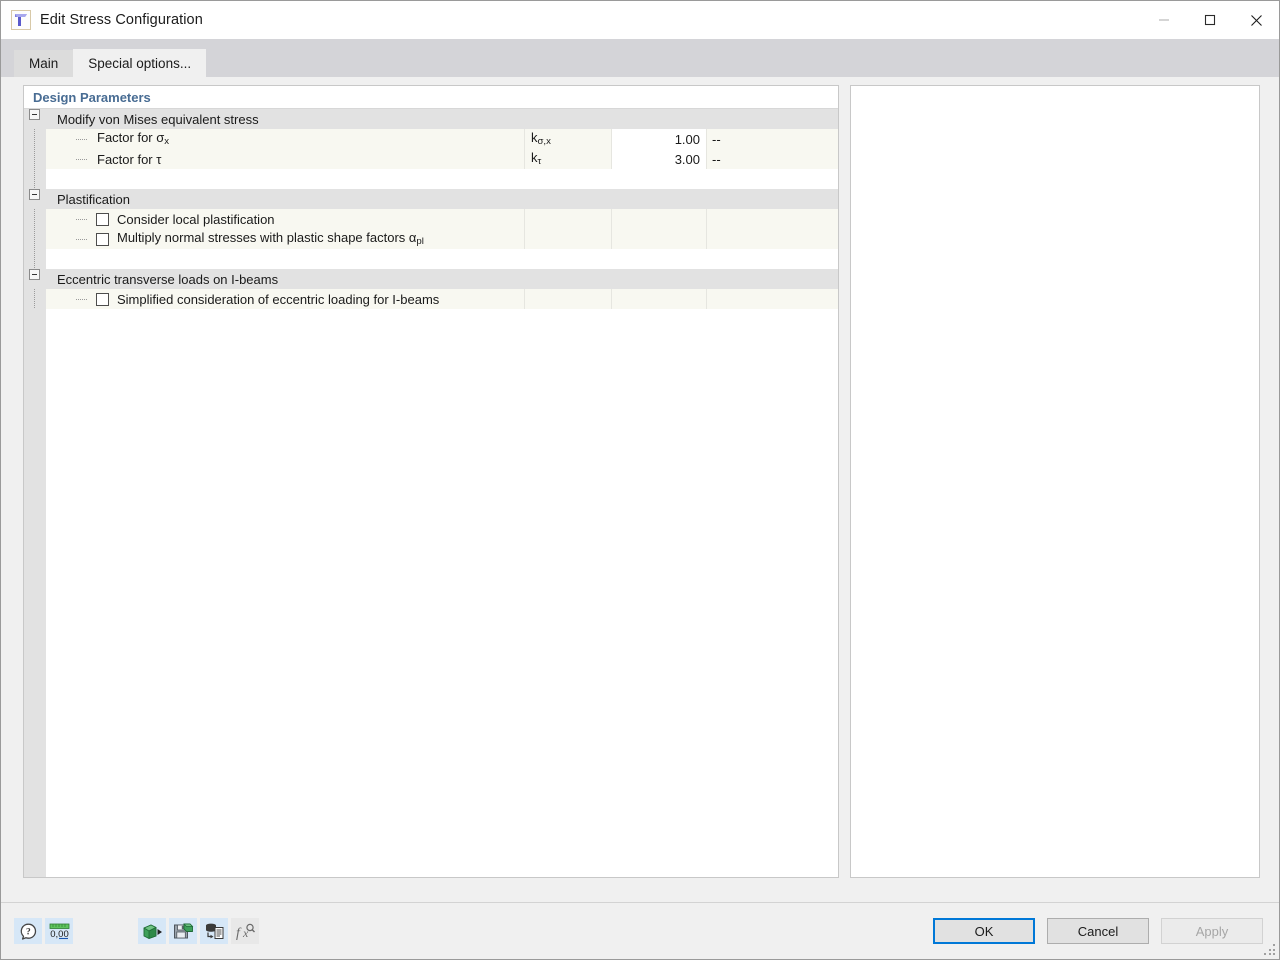 The image size is (1280, 960). Describe the element at coordinates (1164, 20) in the screenshot. I see `minimize-button` at that location.